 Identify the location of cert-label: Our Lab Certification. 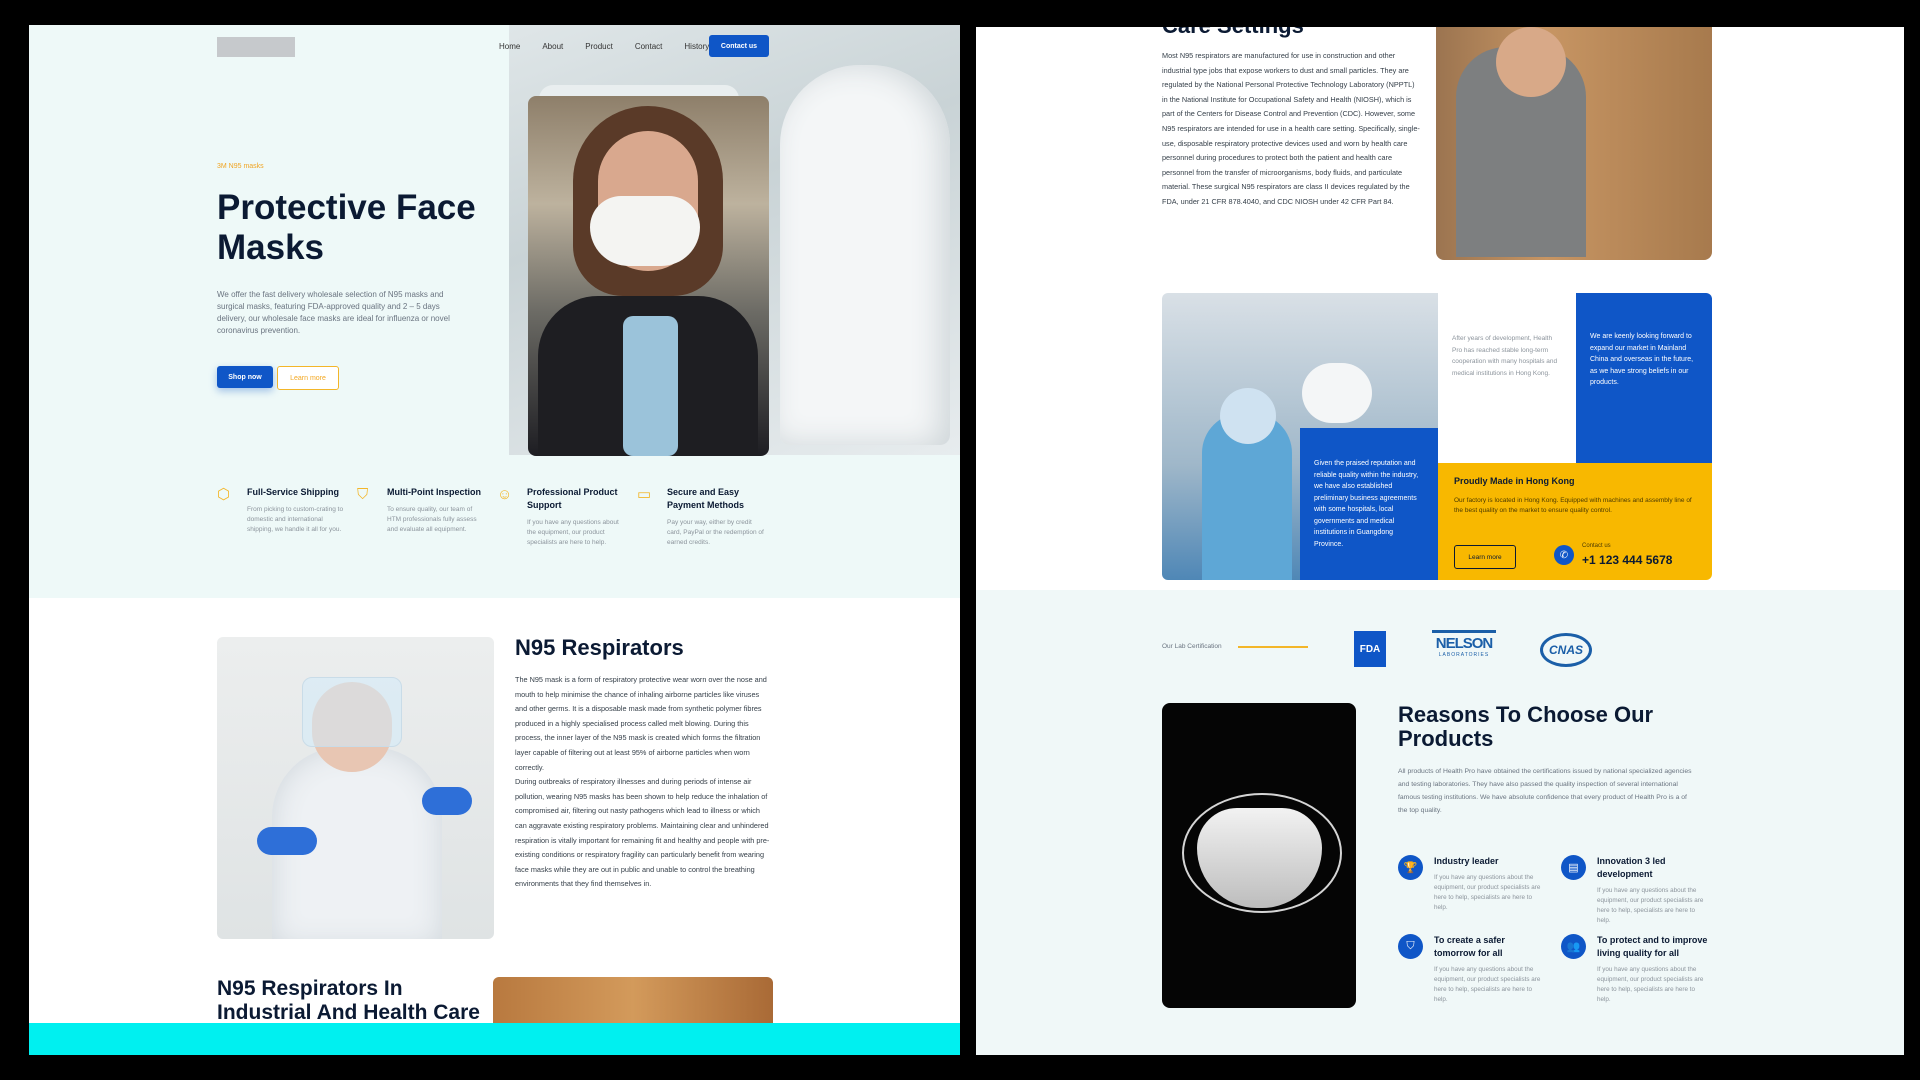
(1192, 646).